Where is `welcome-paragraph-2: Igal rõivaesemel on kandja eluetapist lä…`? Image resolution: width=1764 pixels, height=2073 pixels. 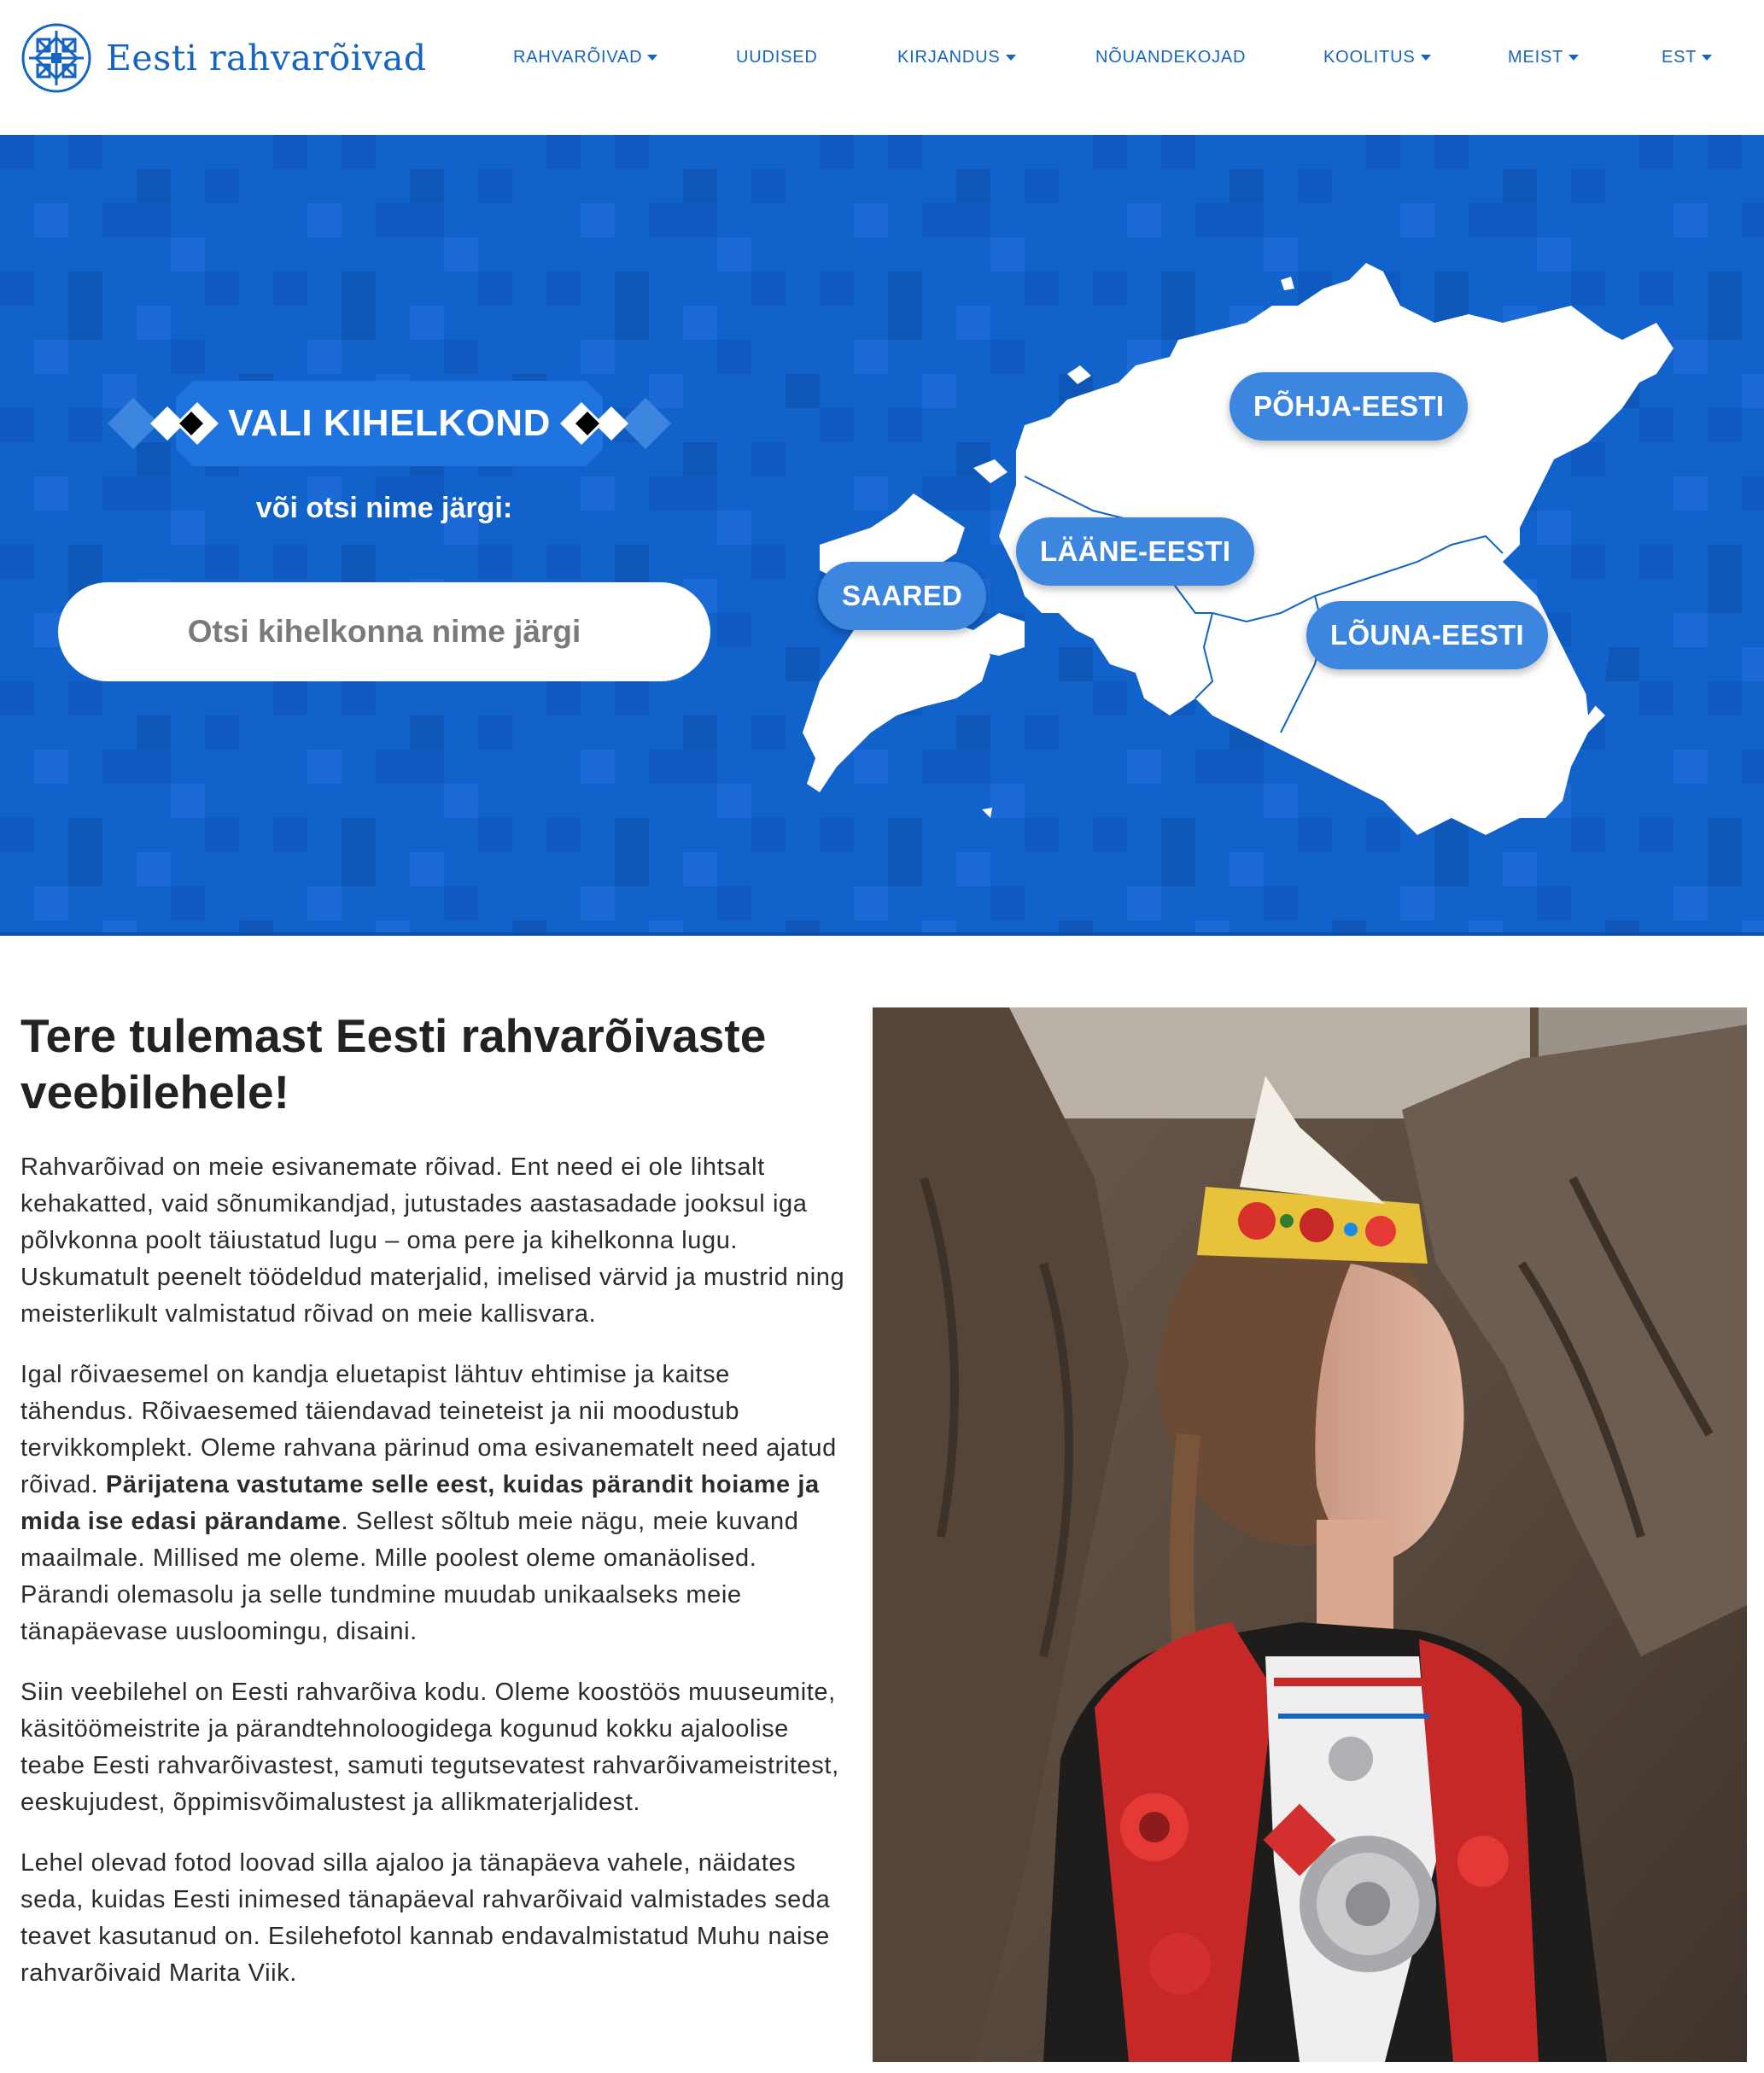 welcome-paragraph-2: Igal rõivaesemel on kandja eluetapist lä… is located at coordinates (434, 1503).